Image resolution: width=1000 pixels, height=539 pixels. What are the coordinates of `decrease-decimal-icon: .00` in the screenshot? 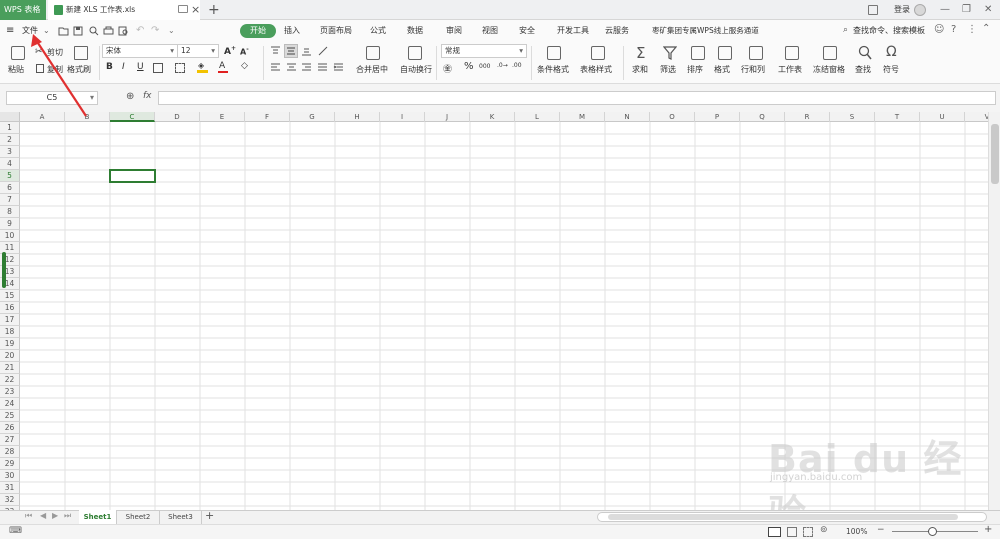 It's located at (517, 65).